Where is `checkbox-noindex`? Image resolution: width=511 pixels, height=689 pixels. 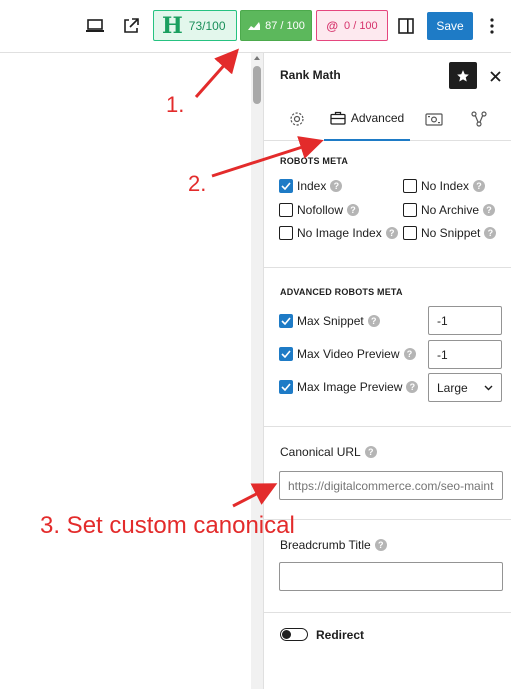
checkbox-noindex is located at coordinates (410, 186).